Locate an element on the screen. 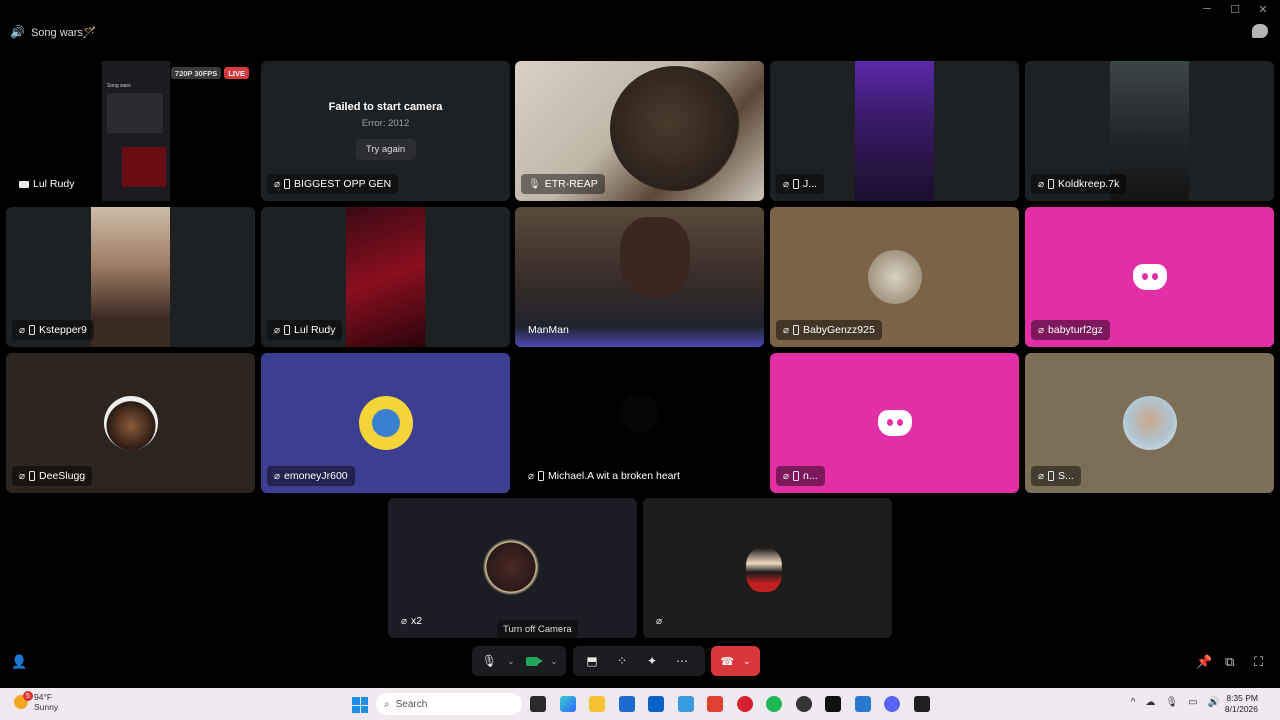 This screenshot has width=1280, height=720. system-tray: ^ ☁ 🎙 ▭ 🔊 is located at coordinates (1175, 702).